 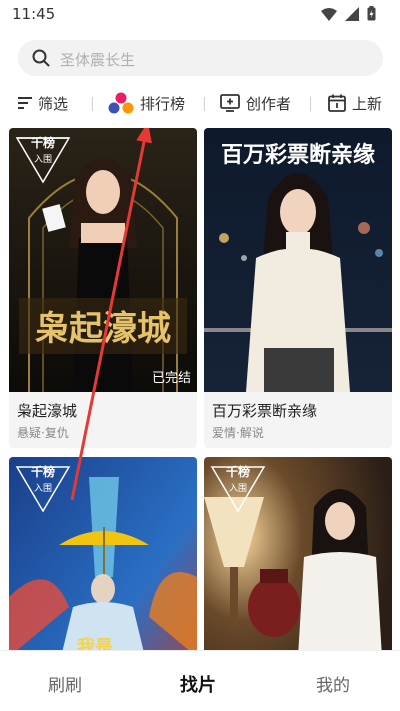 What do you see at coordinates (200, 103) in the screenshot?
I see `filter-row: 筛选 排行榜 创作者 上新` at bounding box center [200, 103].